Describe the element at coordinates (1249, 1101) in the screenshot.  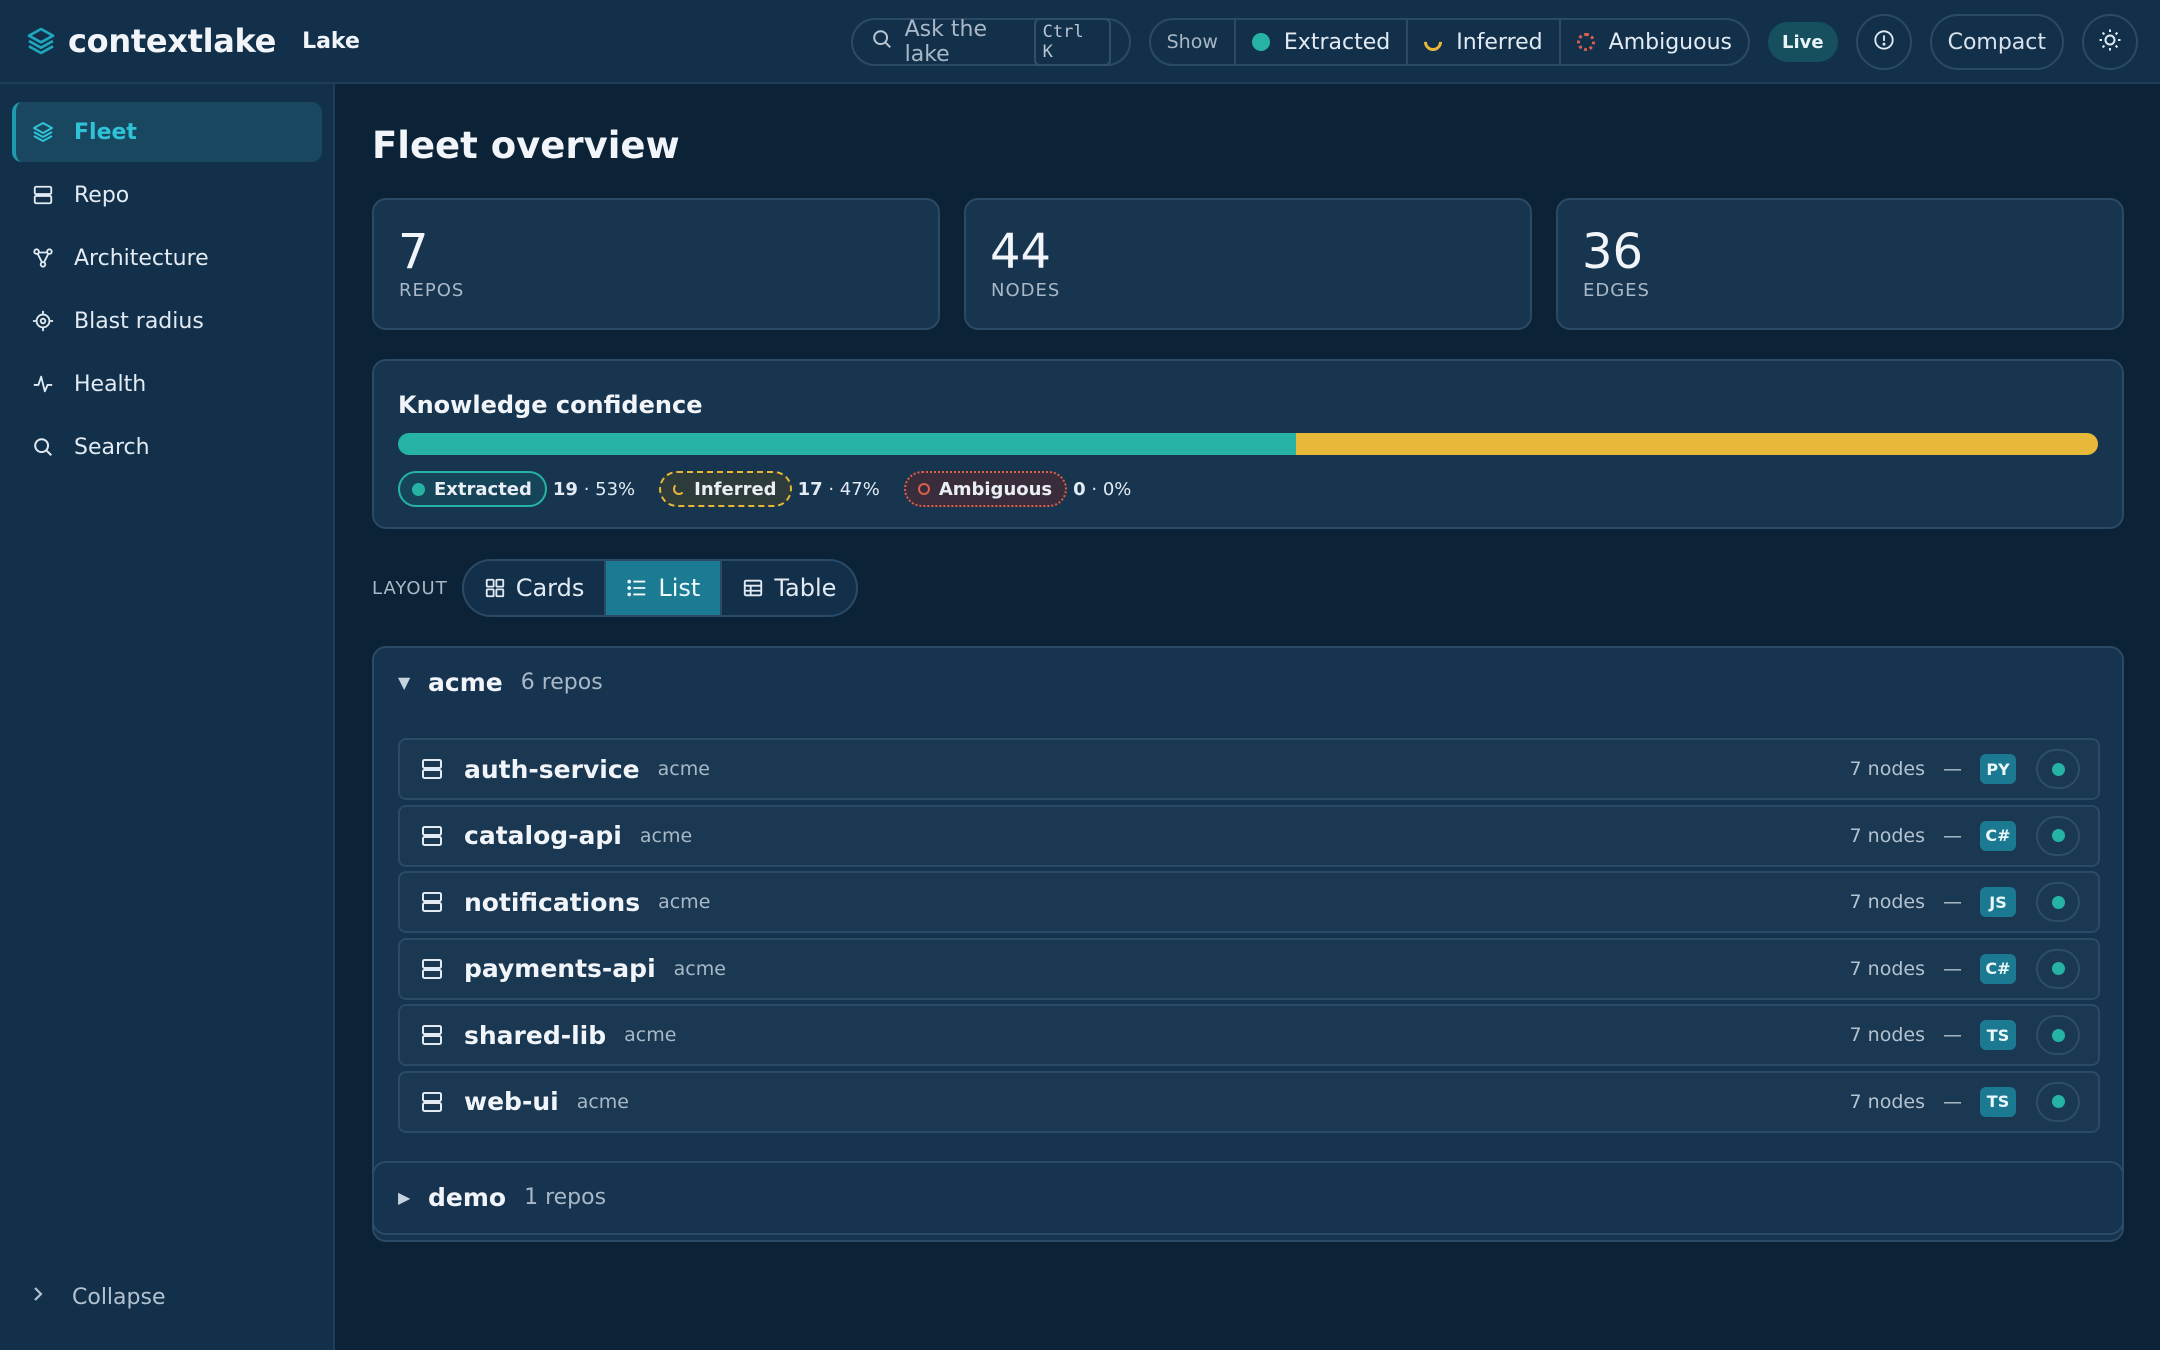
I see `repo-row: web-ui acme 7 nodes — TS` at that location.